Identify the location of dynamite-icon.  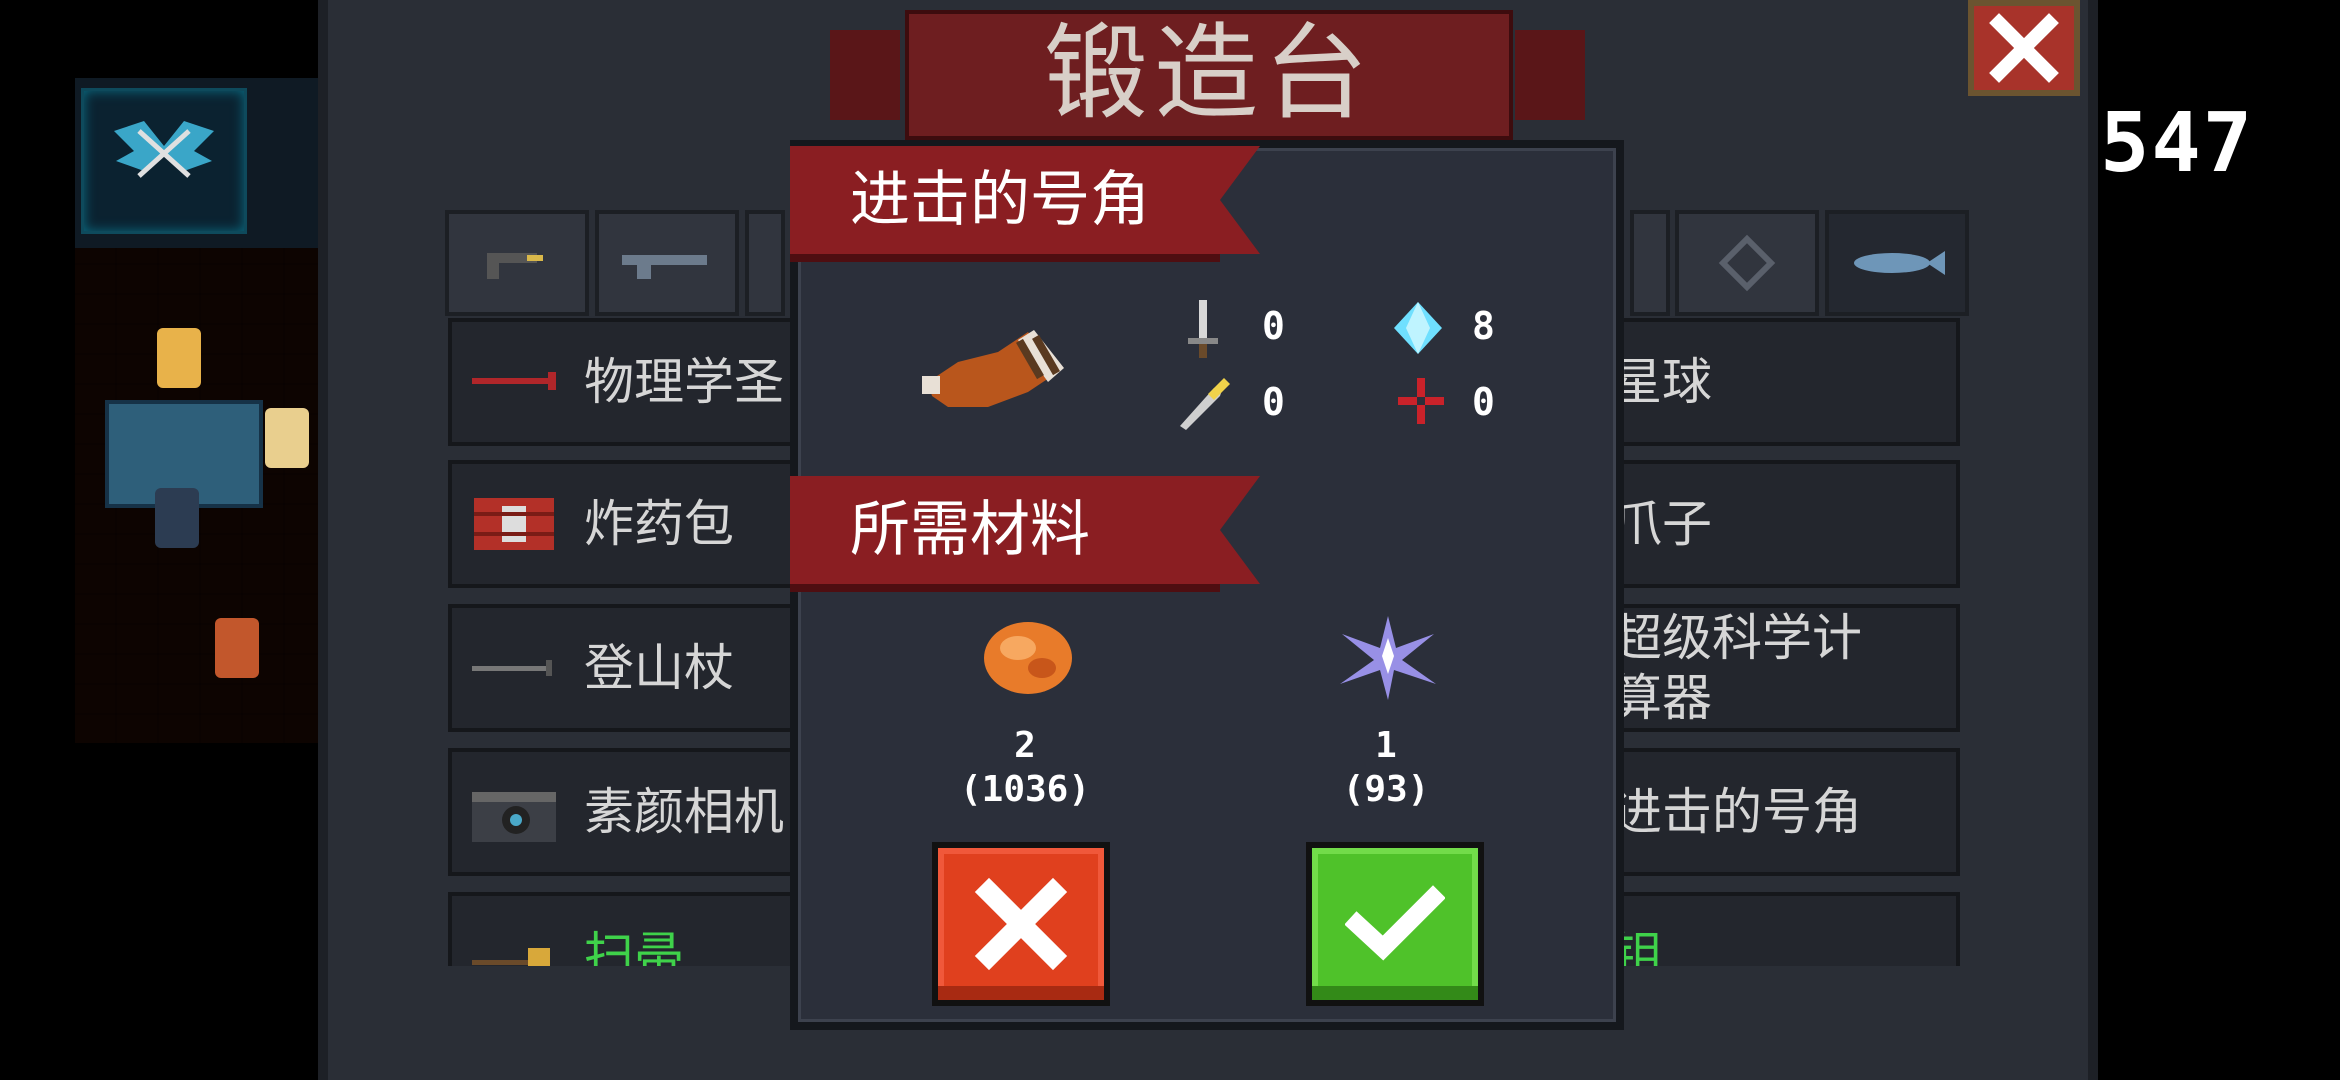
(514, 524).